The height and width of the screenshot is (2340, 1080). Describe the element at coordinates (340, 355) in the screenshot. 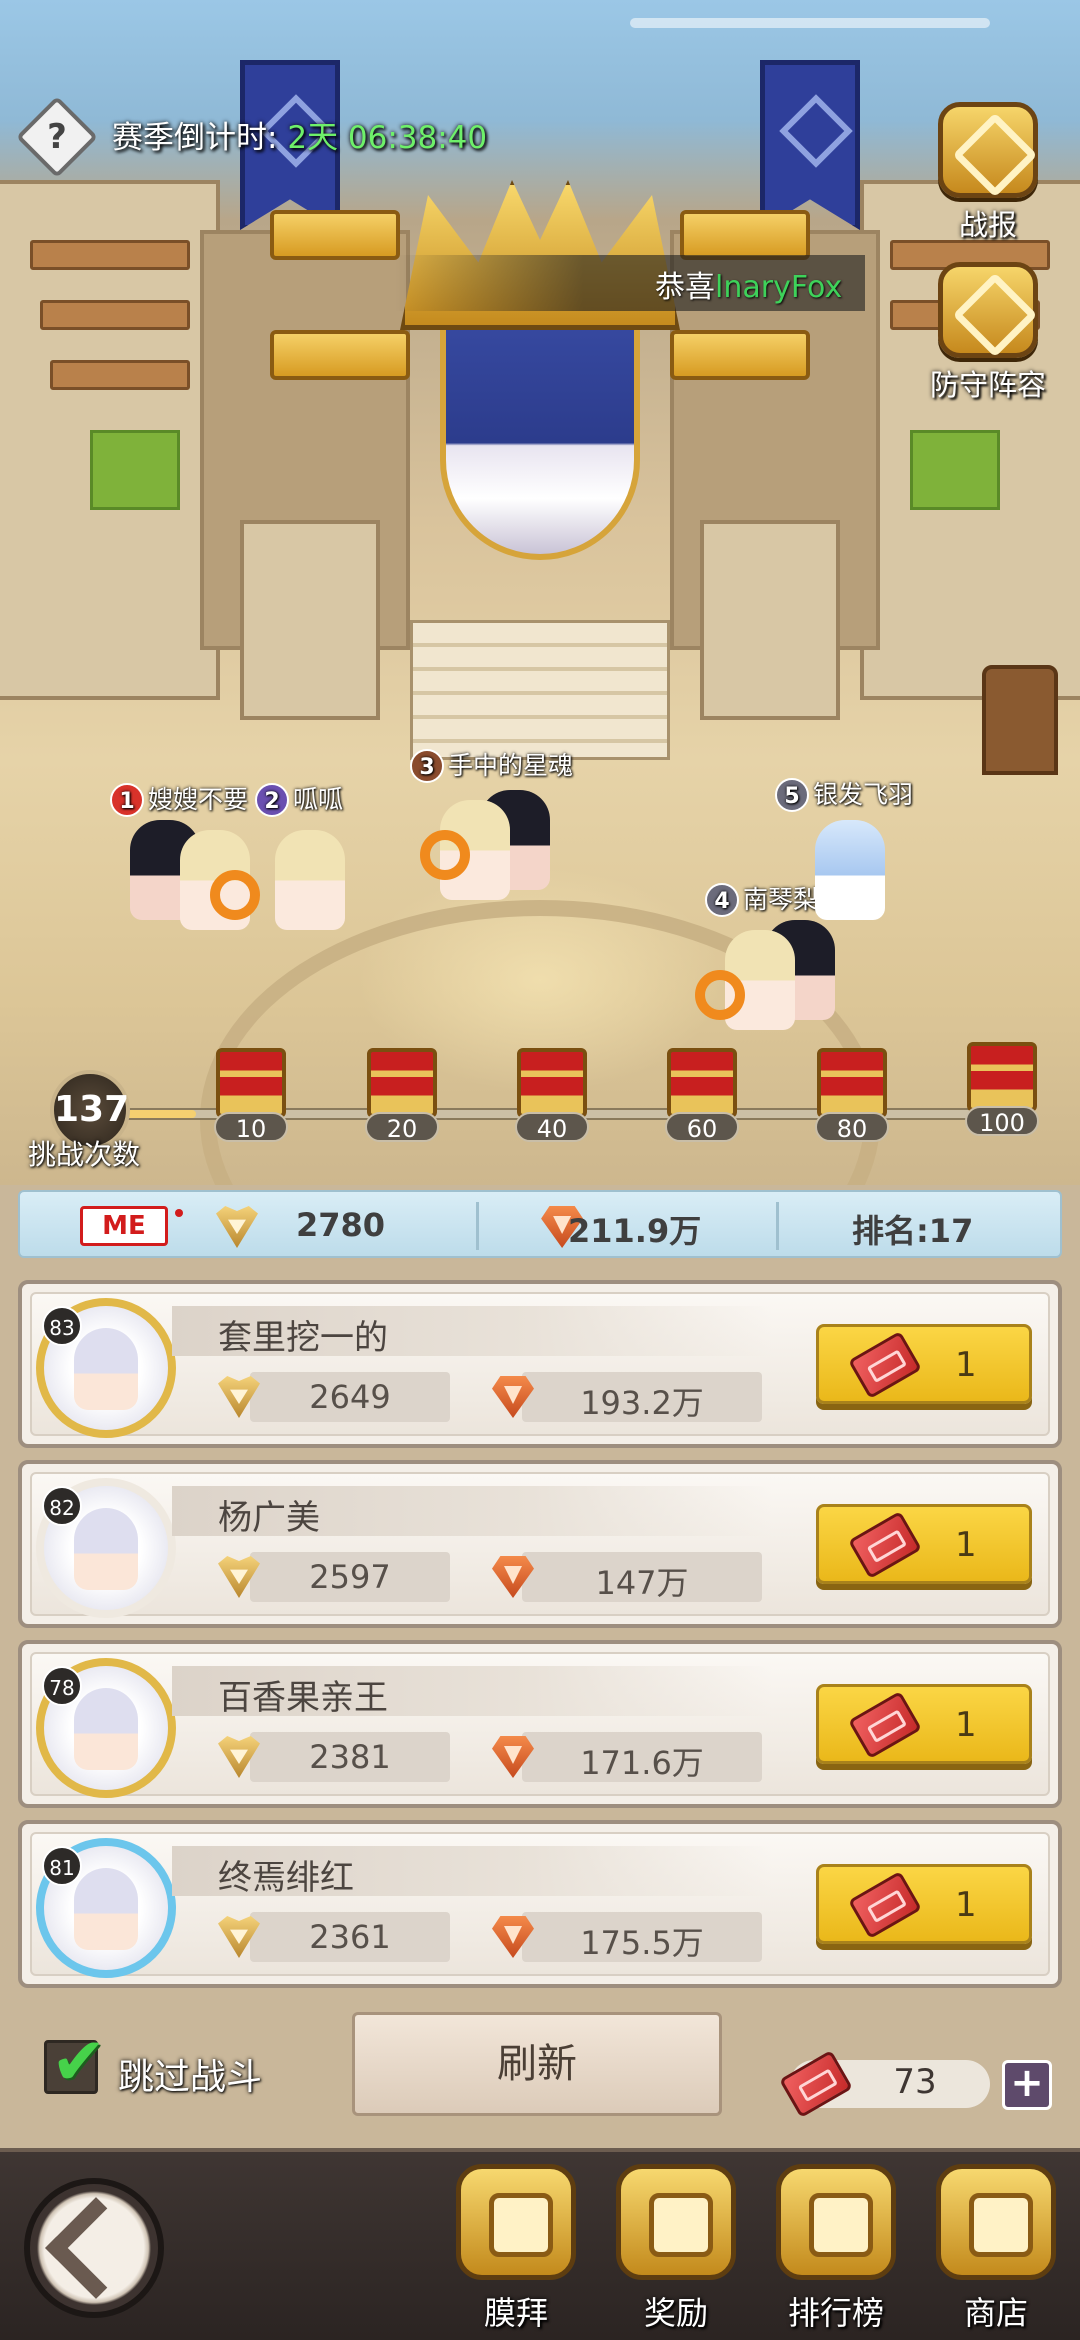

I see `throne-arm` at that location.